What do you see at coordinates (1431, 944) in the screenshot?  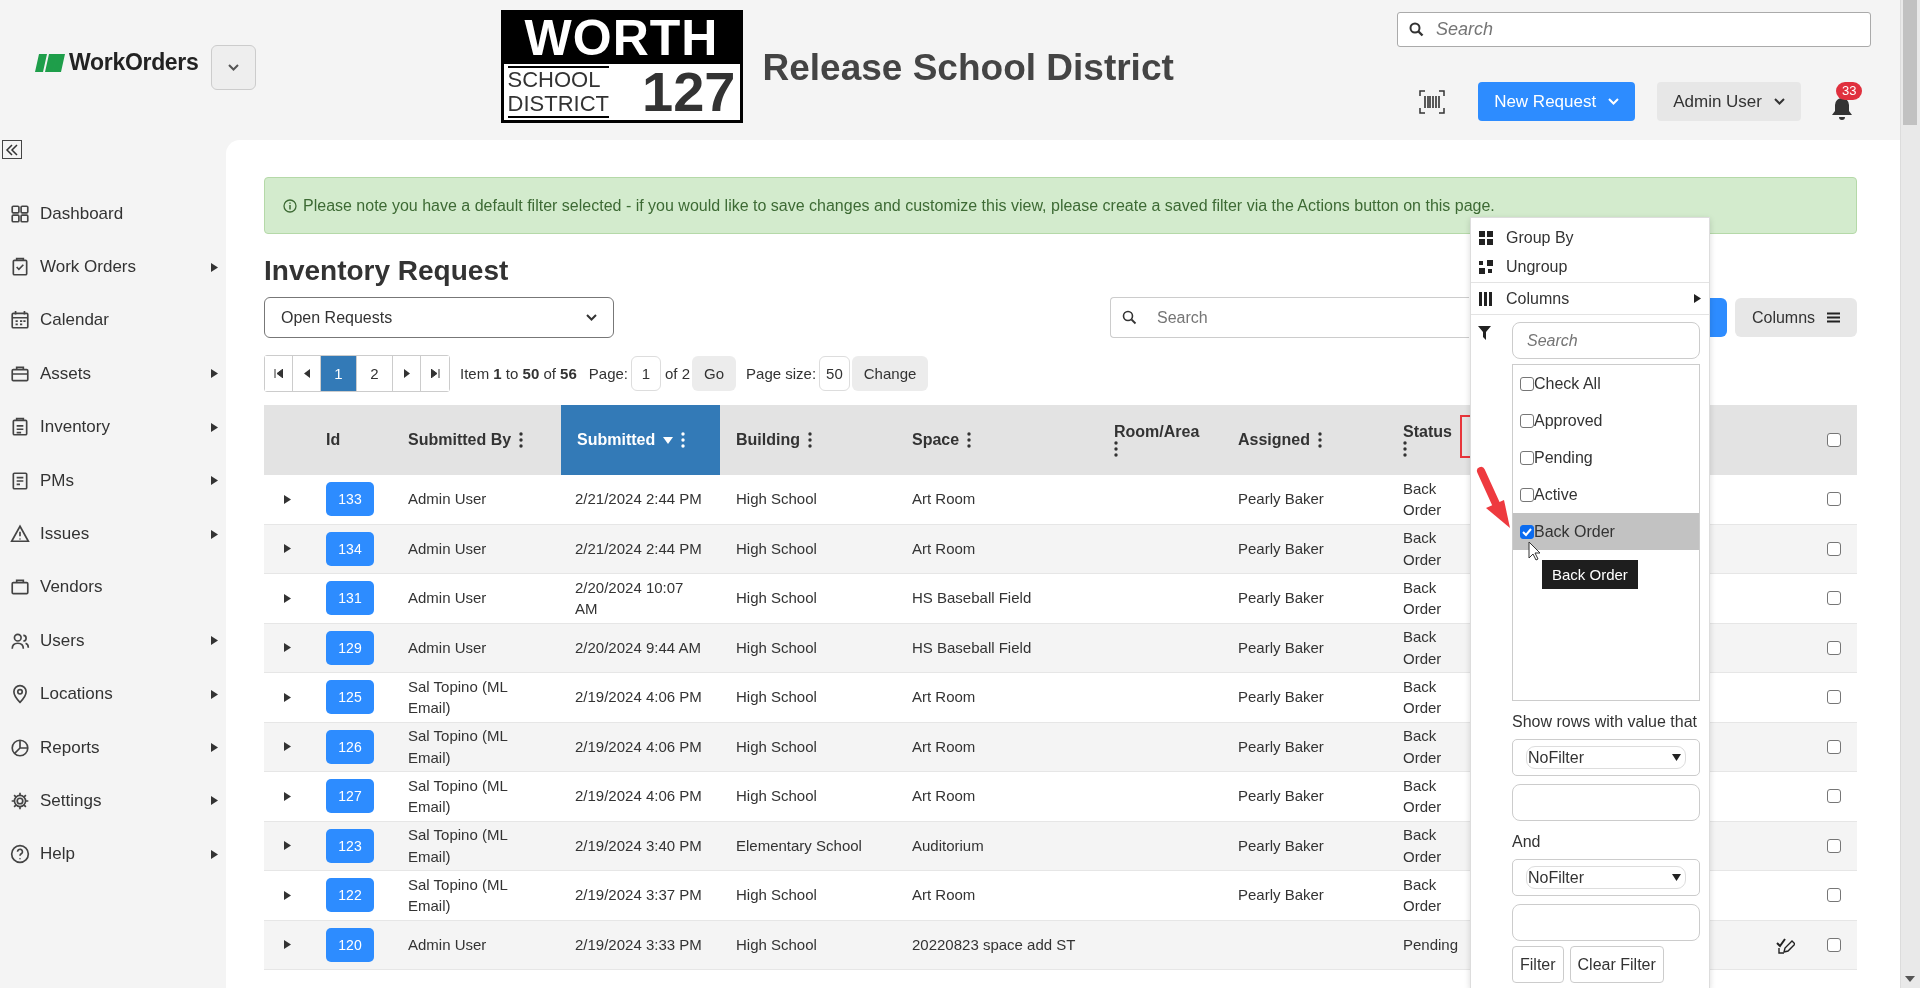 I see `table-cell-text: Pending` at bounding box center [1431, 944].